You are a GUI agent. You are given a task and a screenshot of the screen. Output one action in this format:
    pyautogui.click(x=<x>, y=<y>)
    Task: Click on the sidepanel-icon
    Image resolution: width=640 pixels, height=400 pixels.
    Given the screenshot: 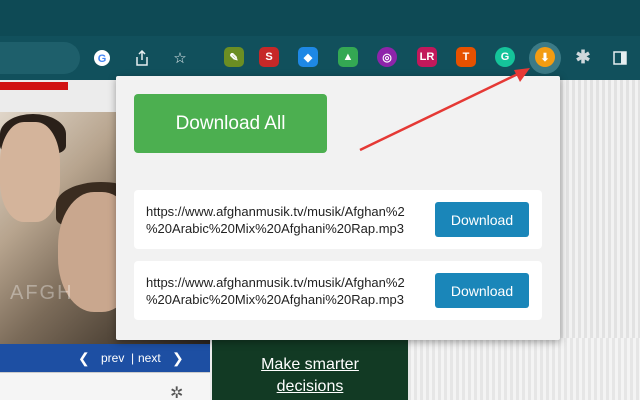 What is the action you would take?
    pyautogui.click(x=620, y=58)
    